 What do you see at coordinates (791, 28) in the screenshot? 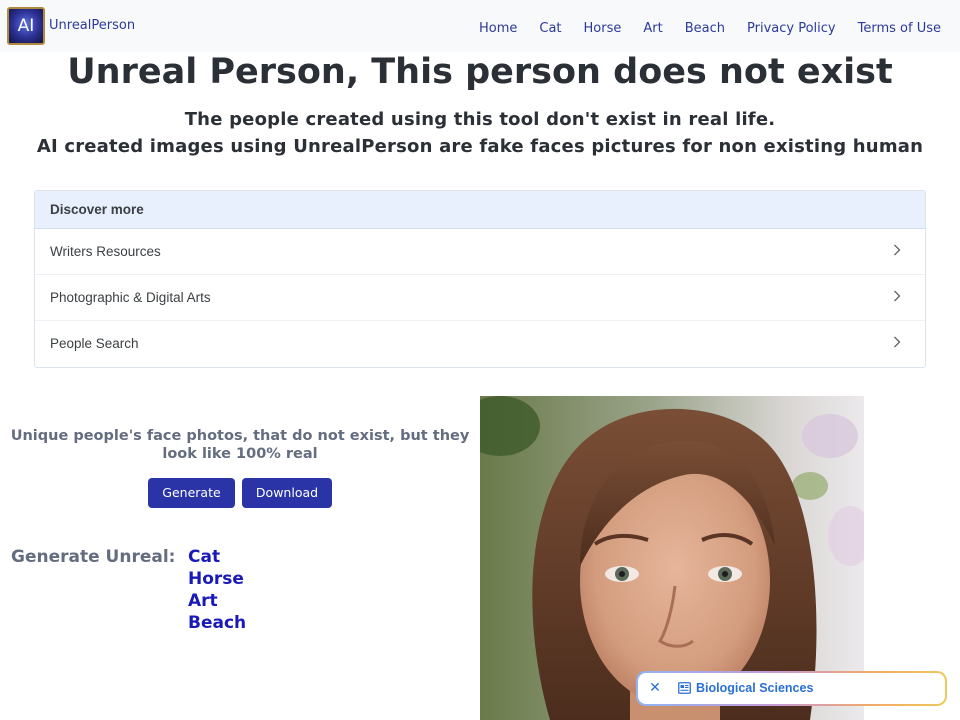
I see `nav-link-privacy-policy: Privacy Policy` at bounding box center [791, 28].